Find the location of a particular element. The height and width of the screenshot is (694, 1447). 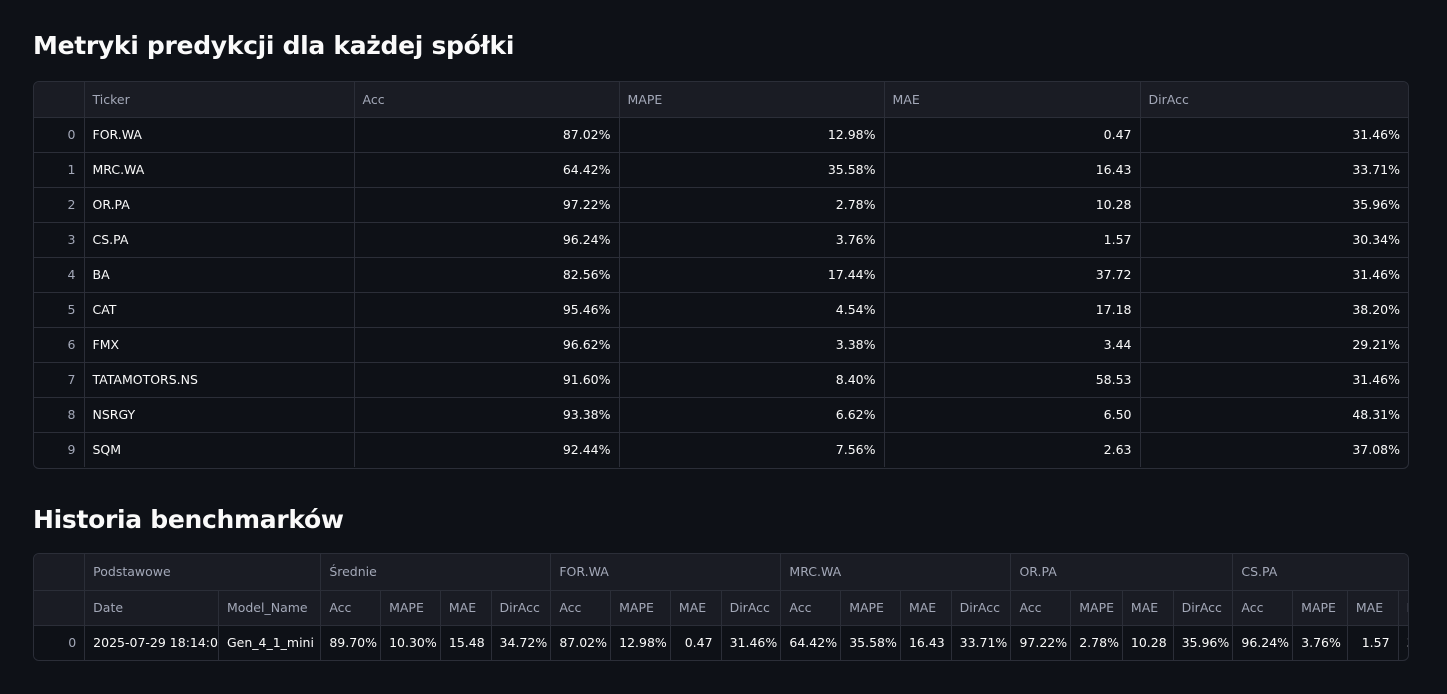

table-cell: 33.71% is located at coordinates (981, 642).